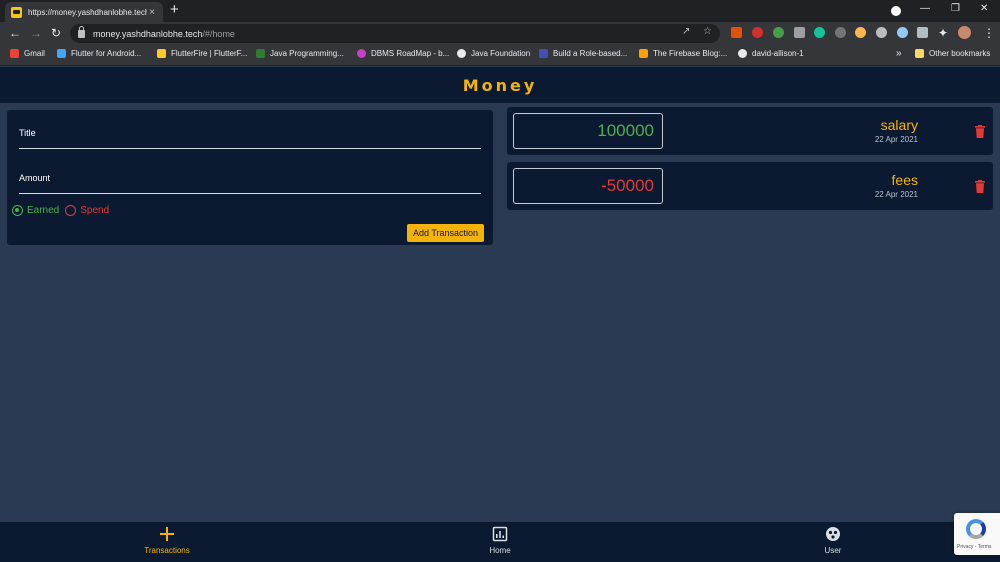  What do you see at coordinates (17, 210) in the screenshot?
I see `earned-radio` at bounding box center [17, 210].